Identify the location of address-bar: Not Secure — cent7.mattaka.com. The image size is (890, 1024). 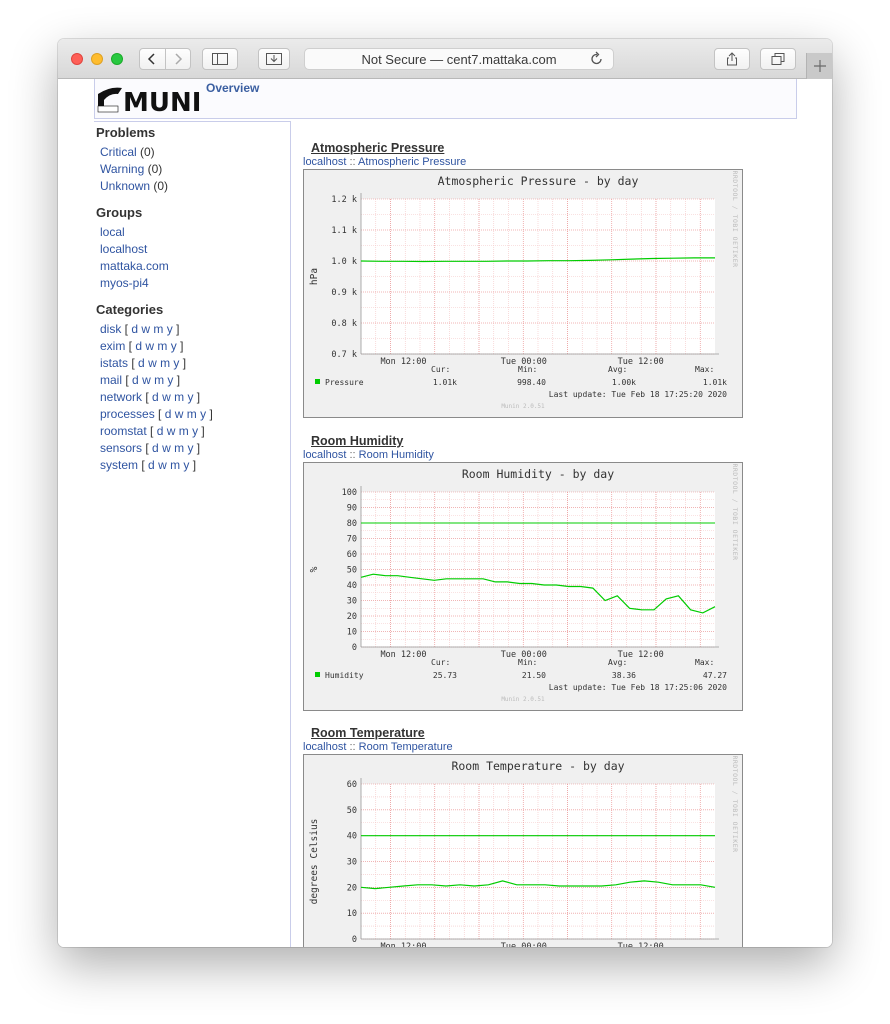
(459, 59).